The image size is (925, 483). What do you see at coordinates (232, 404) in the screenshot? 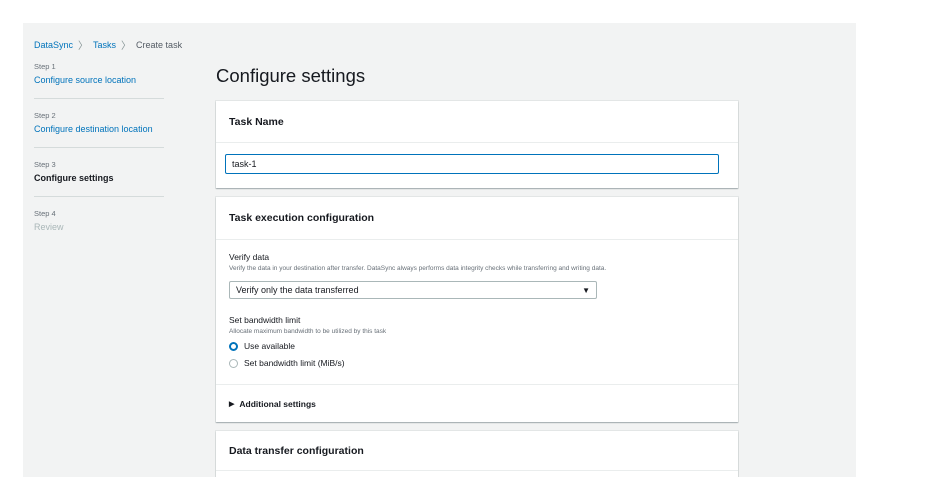
I see `caret-right-icon: ▶` at bounding box center [232, 404].